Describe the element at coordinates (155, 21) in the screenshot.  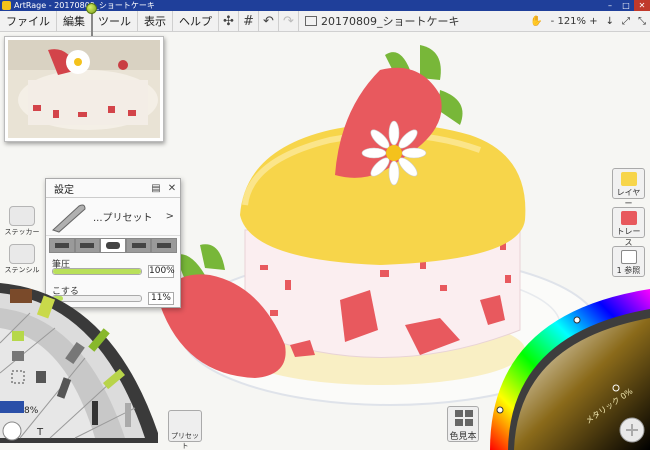
I see `menu-view: 表示` at that location.